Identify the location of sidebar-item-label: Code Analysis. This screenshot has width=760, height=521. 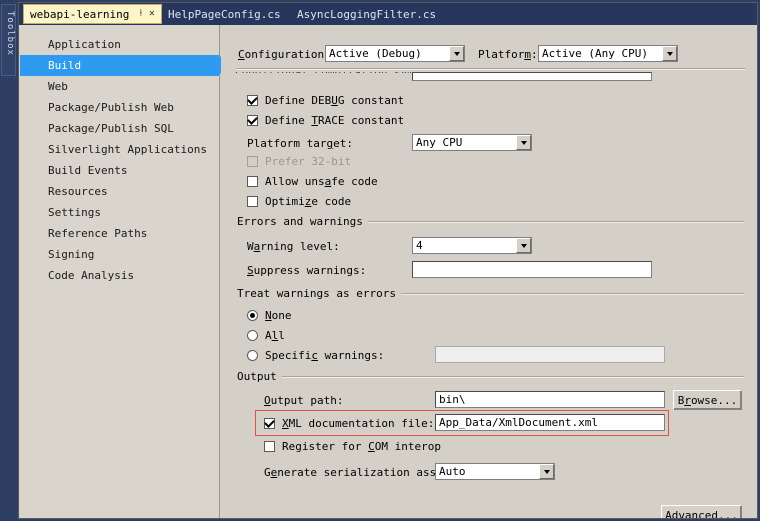
(91, 275).